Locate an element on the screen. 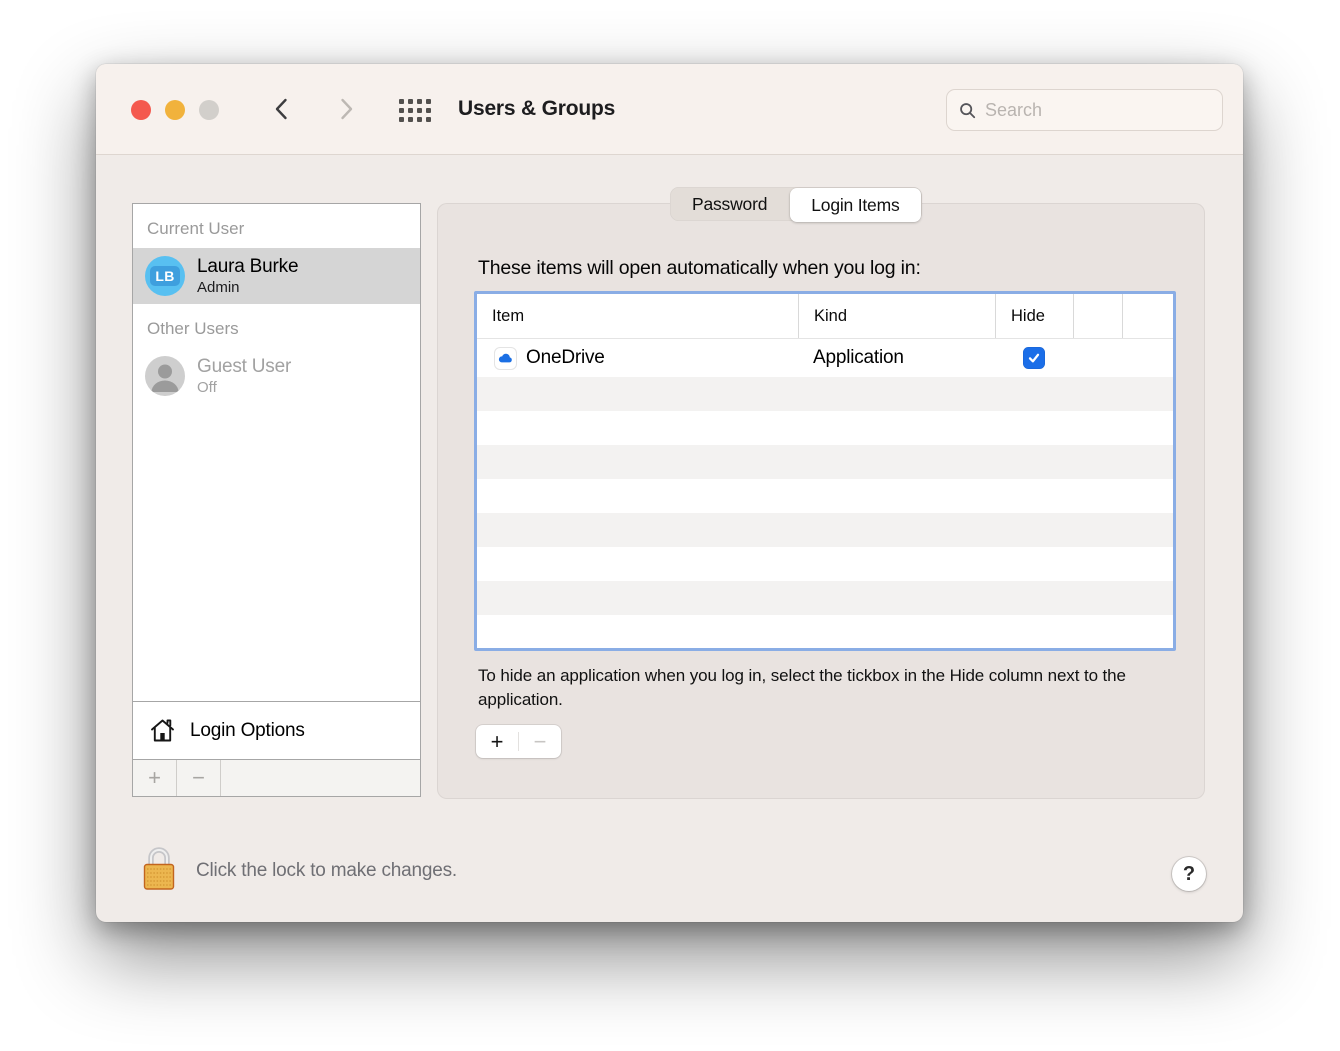 The image size is (1340, 1051). other-users-header: Other Users is located at coordinates (193, 328).